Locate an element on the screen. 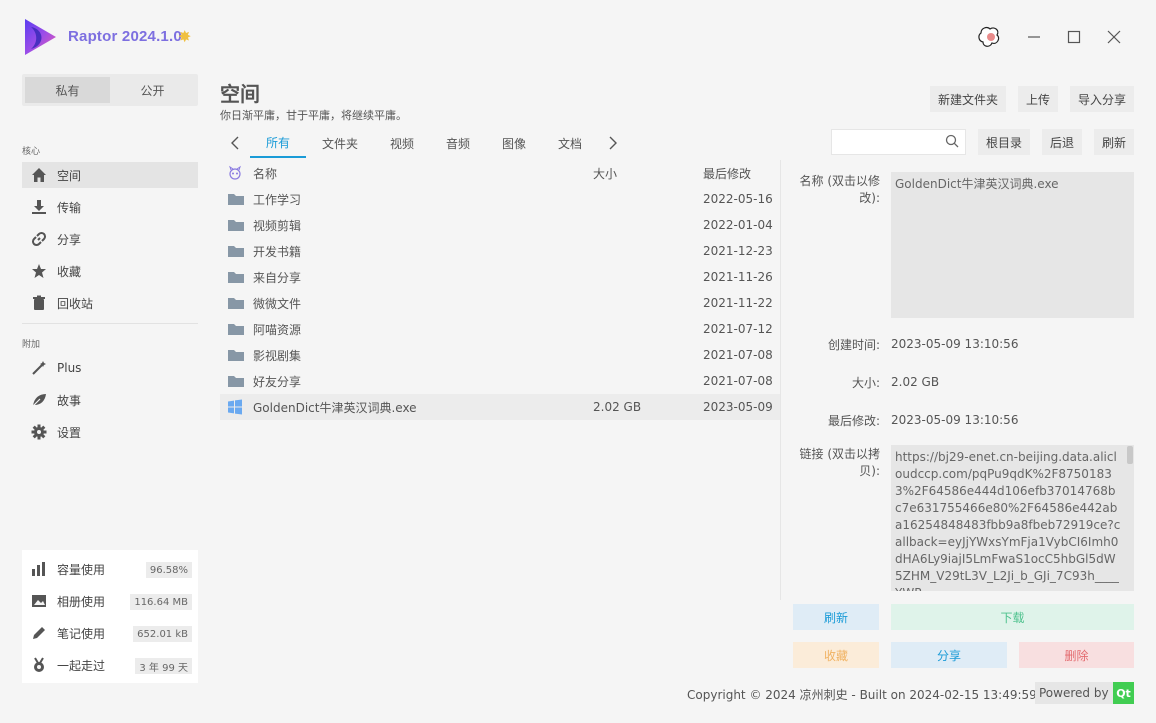  minimize-icon is located at coordinates (1034, 37).